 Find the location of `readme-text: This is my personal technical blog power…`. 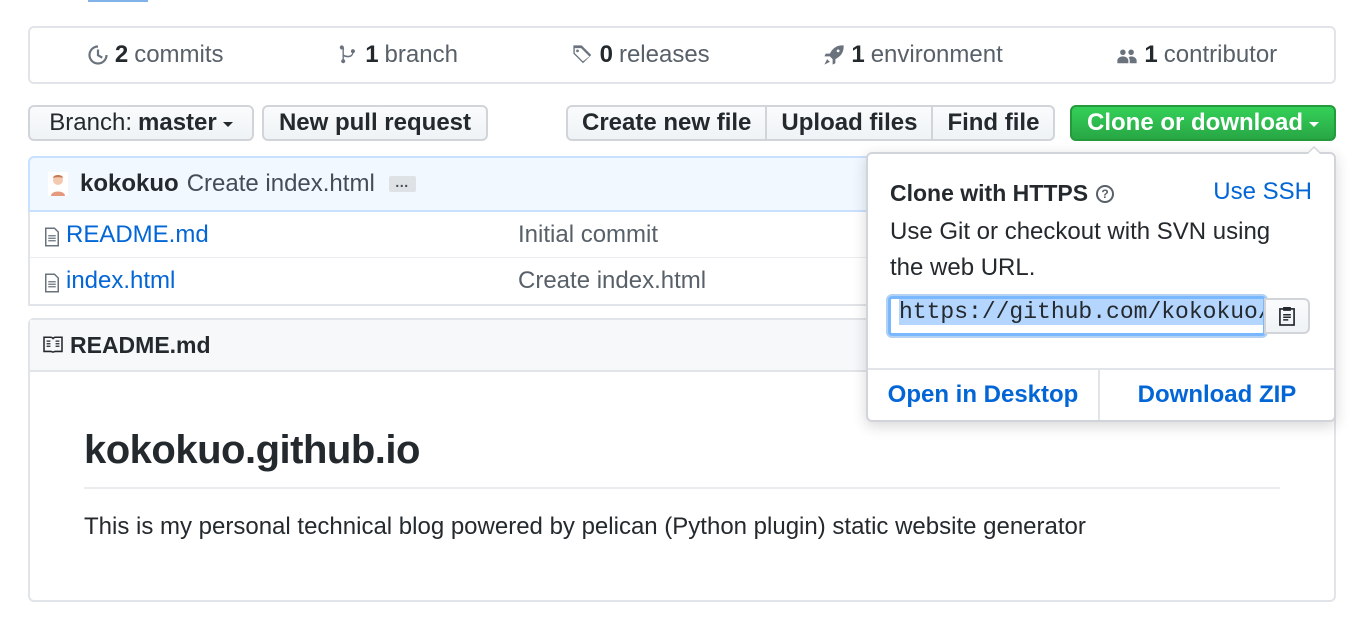

readme-text: This is my personal technical blog power… is located at coordinates (585, 526).